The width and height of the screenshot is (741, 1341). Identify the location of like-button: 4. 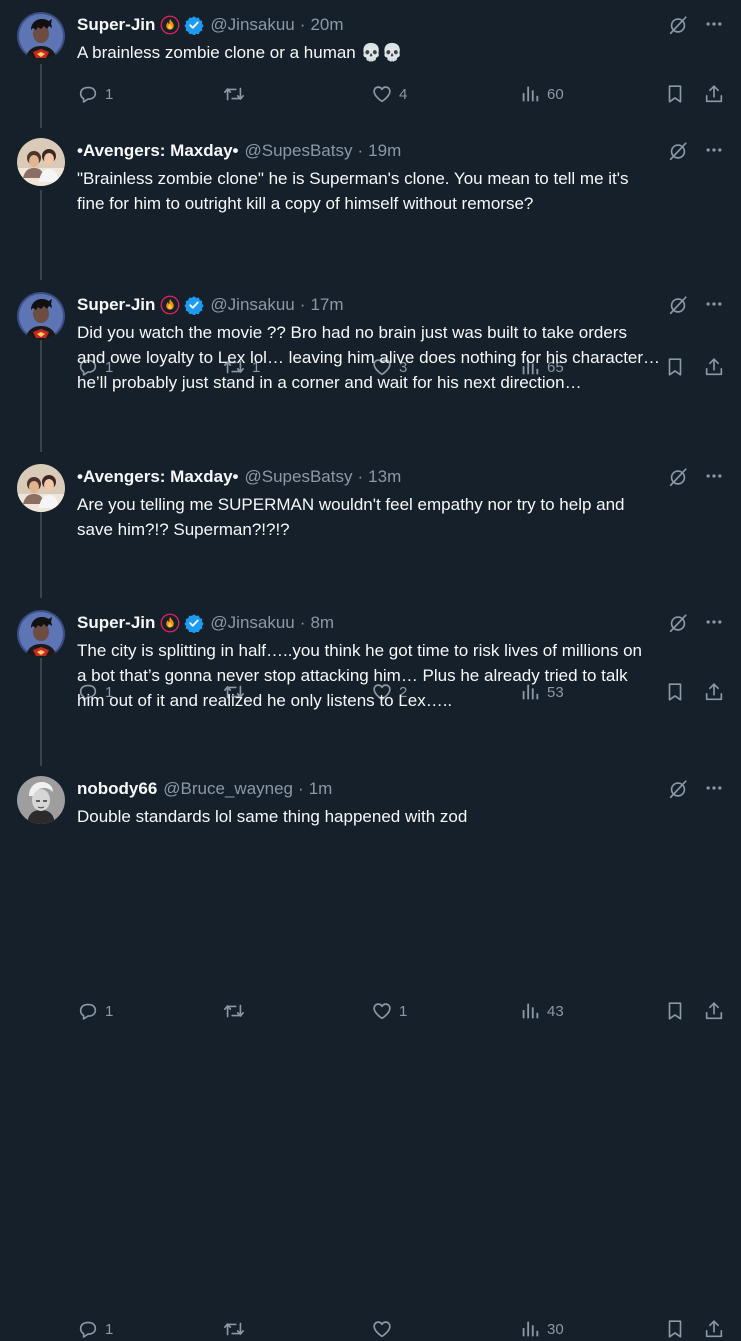
(389, 94).